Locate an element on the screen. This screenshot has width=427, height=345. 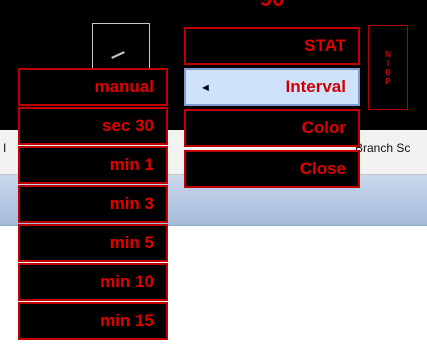
branch-label: Branch Sc is located at coordinates (383, 148).